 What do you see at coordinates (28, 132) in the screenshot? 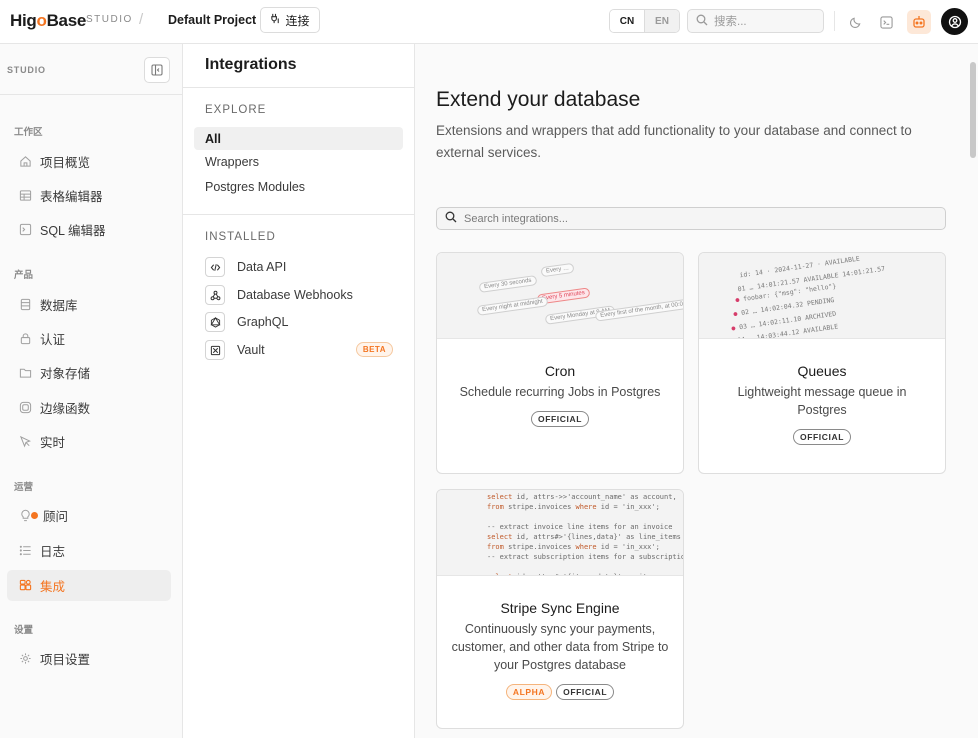
I see `section-title-workspace: 工作区` at bounding box center [28, 132].